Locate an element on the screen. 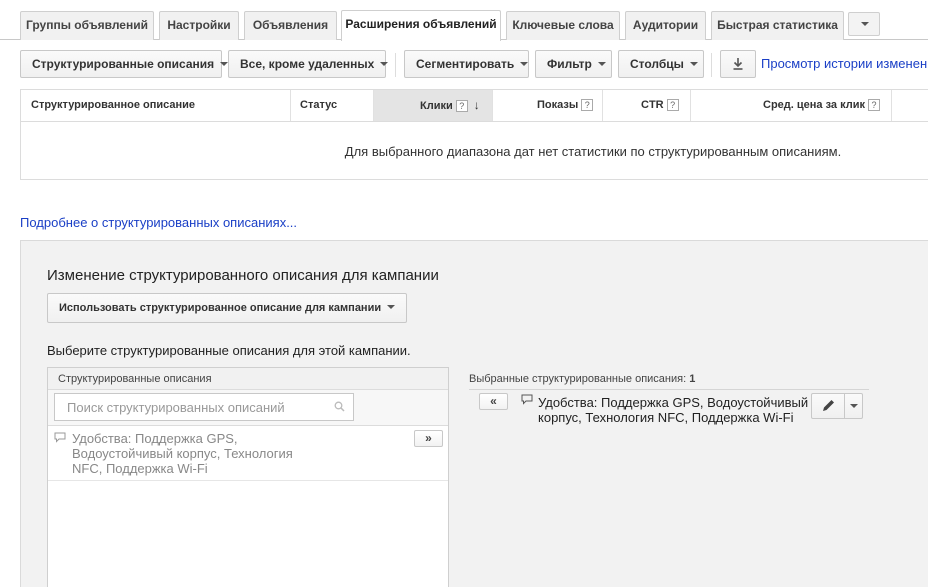 The width and height of the screenshot is (928, 587). sort-arrow-icon: ↓ is located at coordinates (476, 105).